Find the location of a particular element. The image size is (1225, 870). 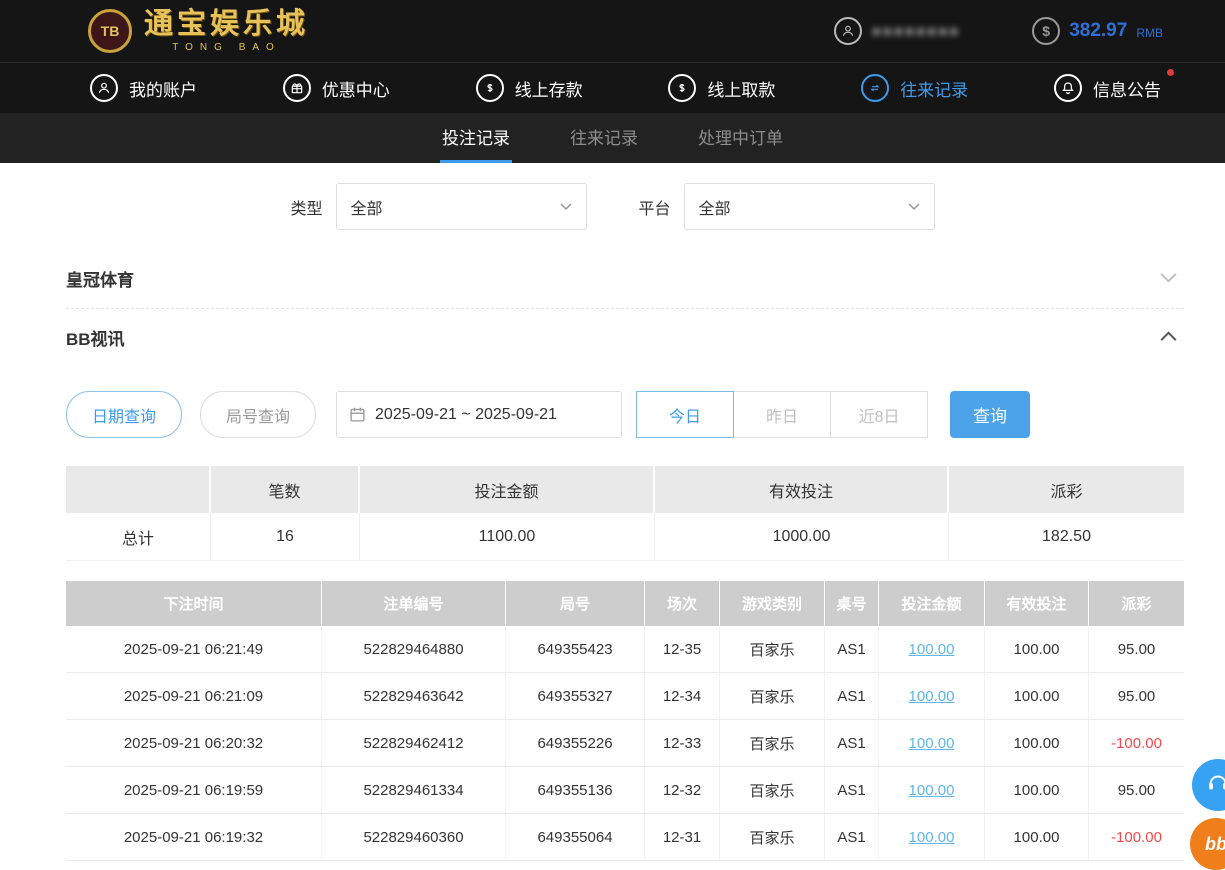

subtabs: 投注记录 往来记录 处理中订单 is located at coordinates (612, 138).